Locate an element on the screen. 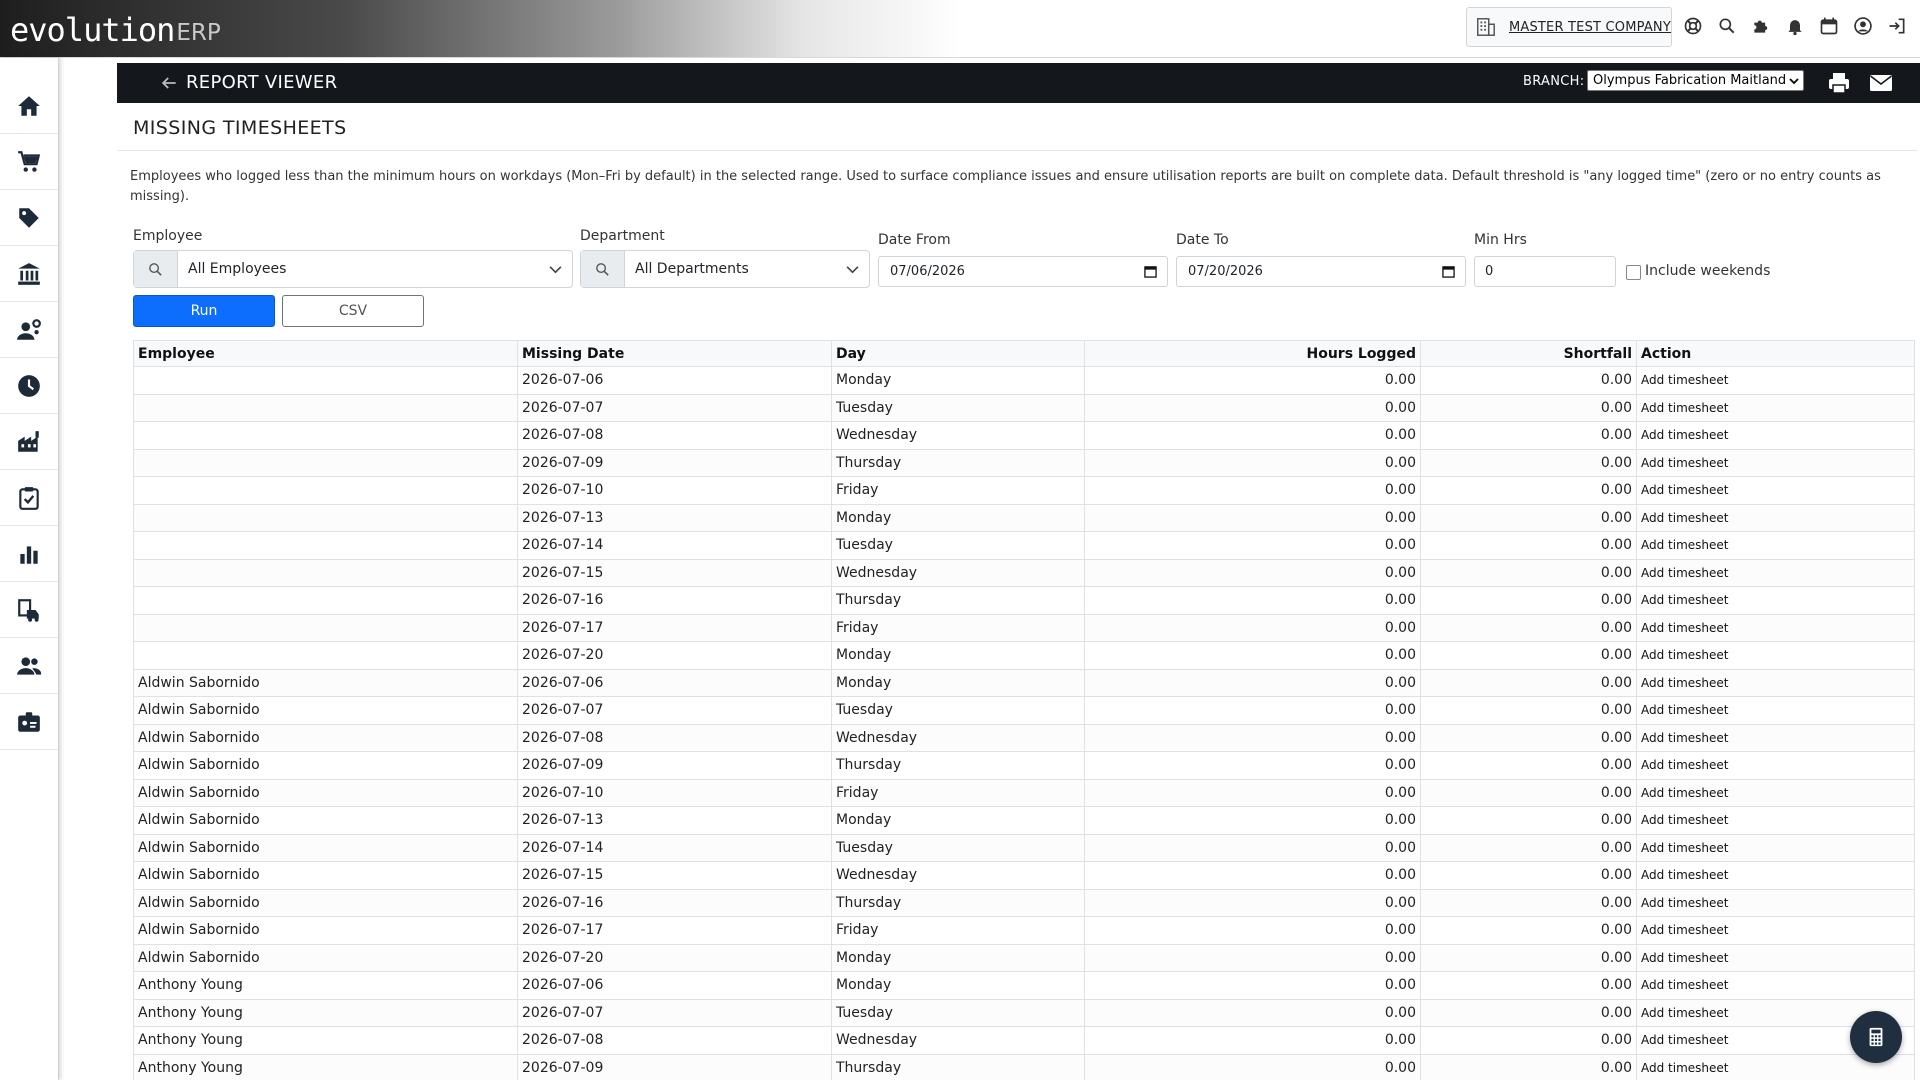 The image size is (1920, 1080). min-hrs-input: 0 is located at coordinates (1545, 271).